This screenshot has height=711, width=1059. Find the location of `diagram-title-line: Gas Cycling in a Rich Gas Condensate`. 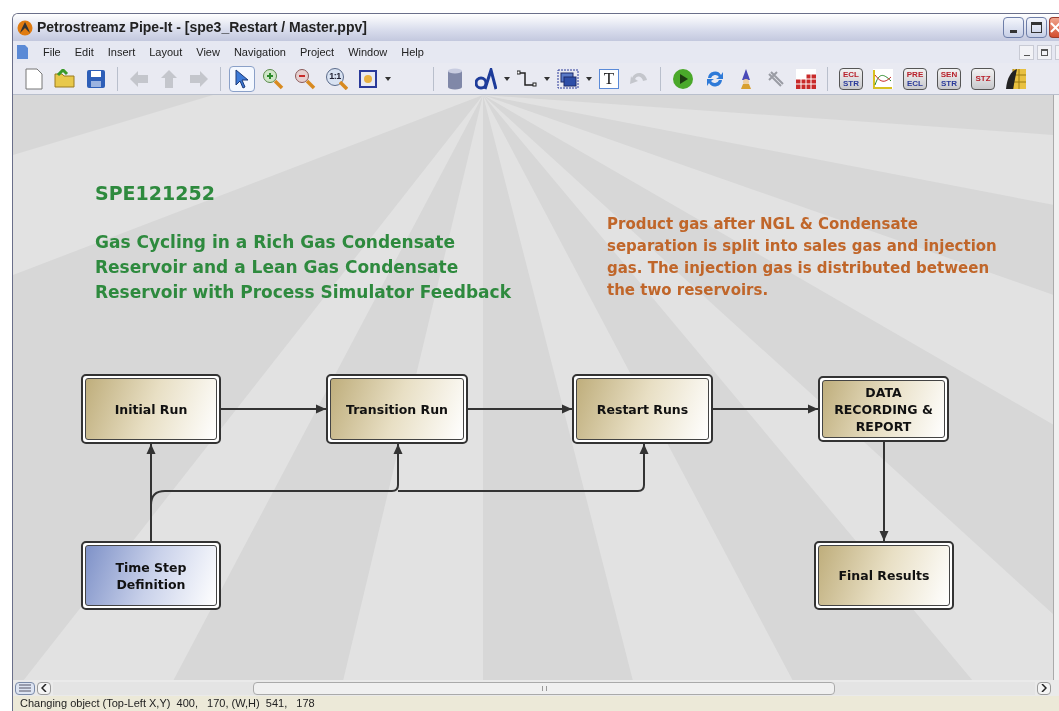

diagram-title-line: Gas Cycling in a Rich Gas Condensate is located at coordinates (275, 242).